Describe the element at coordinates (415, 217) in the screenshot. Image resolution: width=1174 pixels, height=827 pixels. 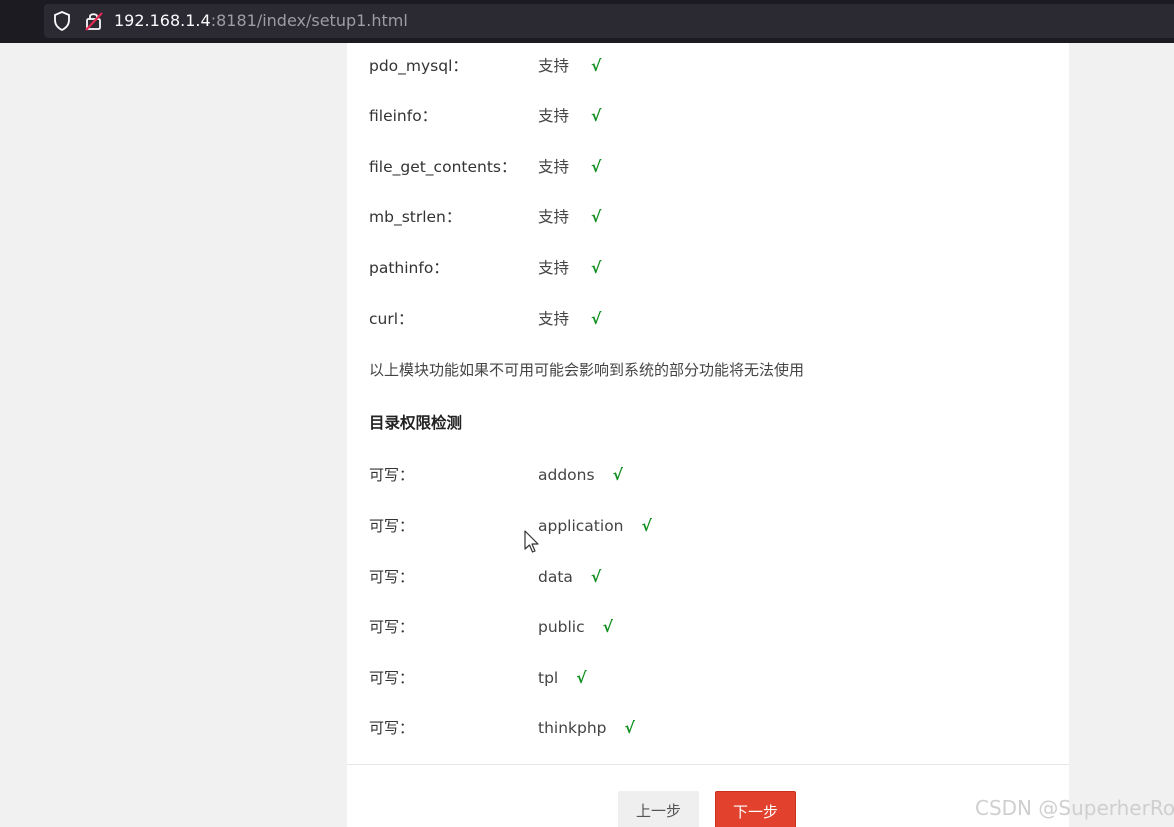
I see `module-name: mb_strlen：` at that location.